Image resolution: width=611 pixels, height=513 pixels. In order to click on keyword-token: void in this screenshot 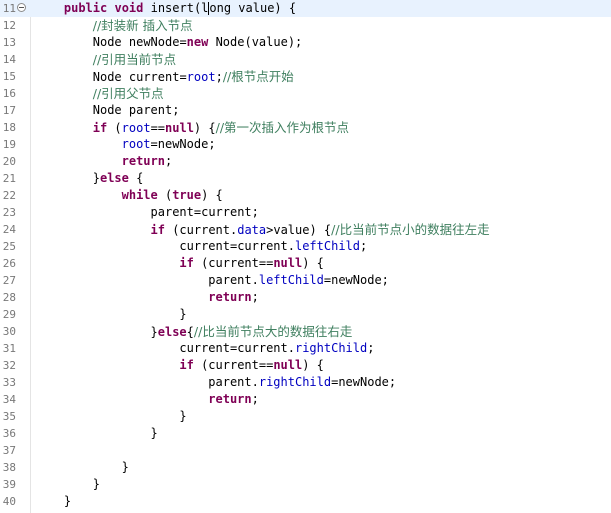, I will do `click(129, 8)`.